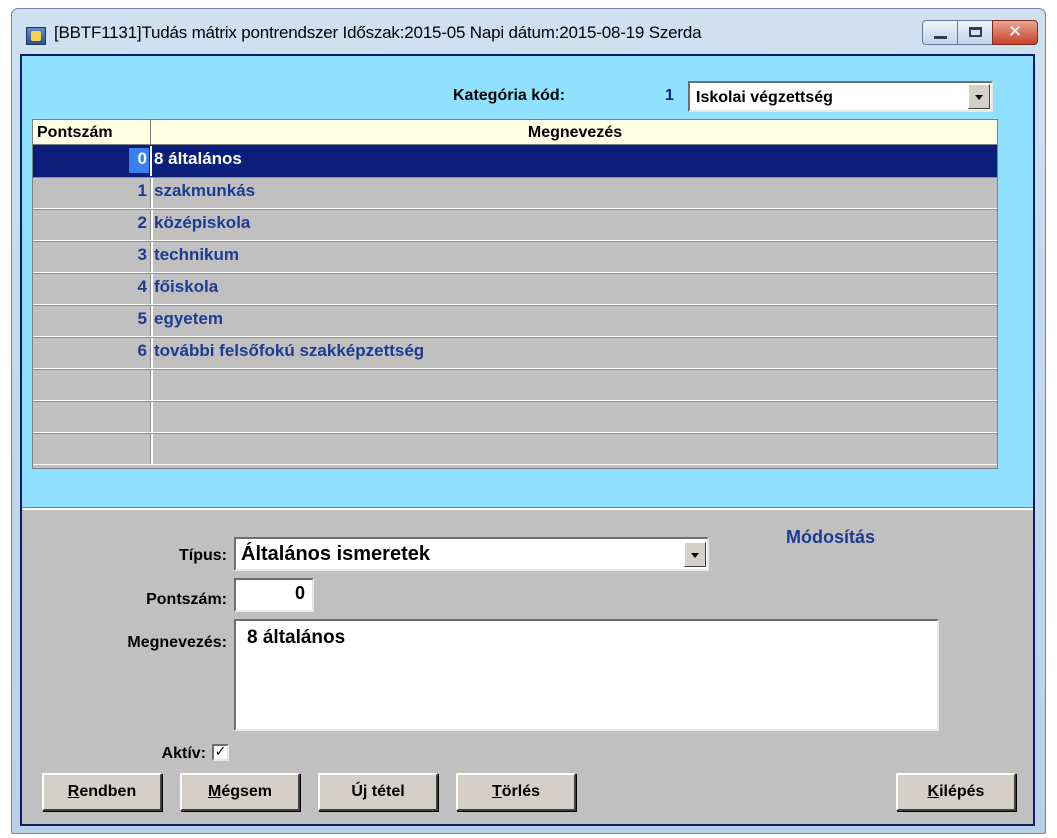 The image size is (1057, 838). Describe the element at coordinates (202, 223) in the screenshot. I see `cell-megnevezes: középiskola` at that location.